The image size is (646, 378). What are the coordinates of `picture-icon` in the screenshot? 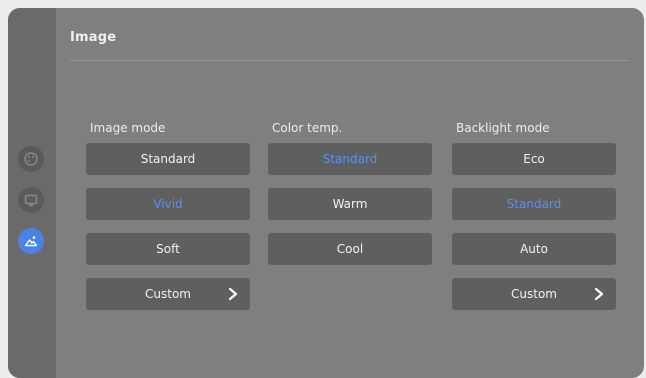 It's located at (31, 241).